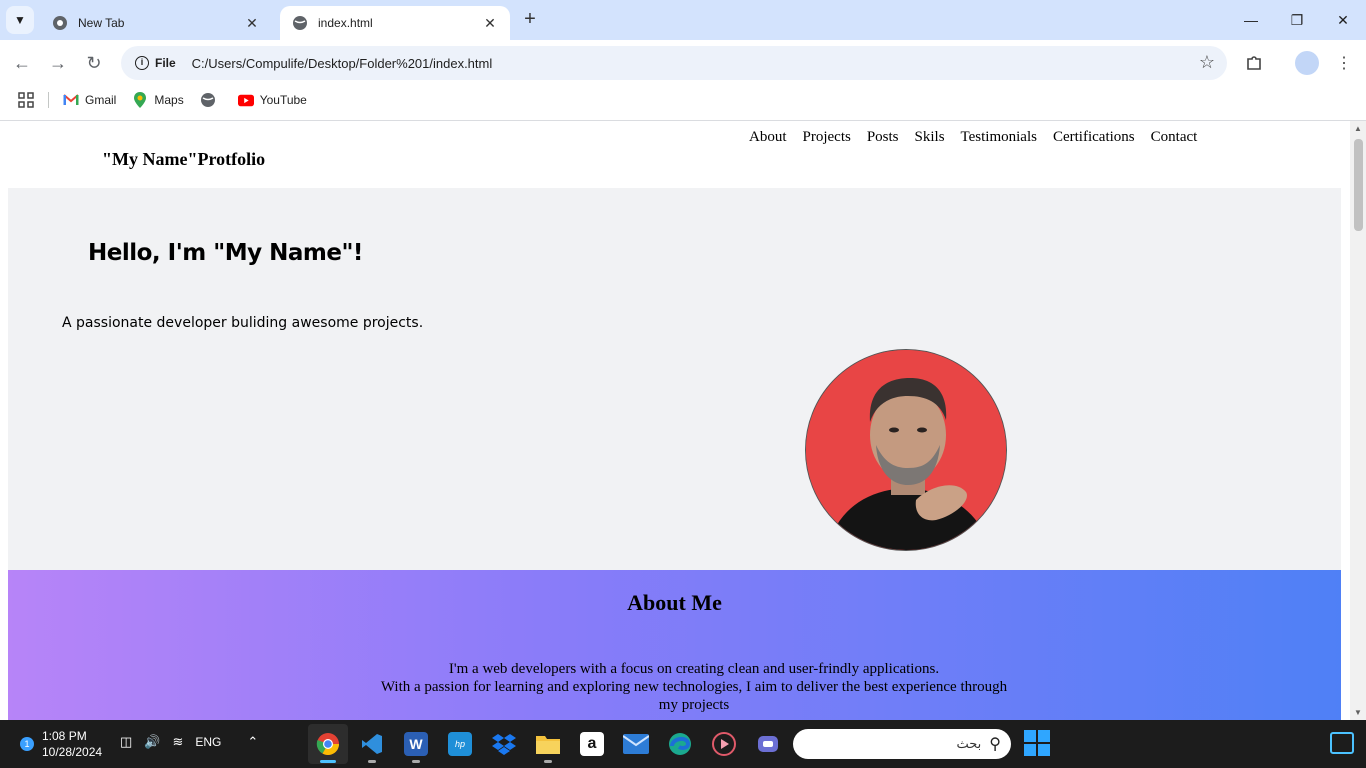 This screenshot has width=1366, height=768. Describe the element at coordinates (883, 137) in the screenshot. I see `nav-link-posts: Posts` at that location.